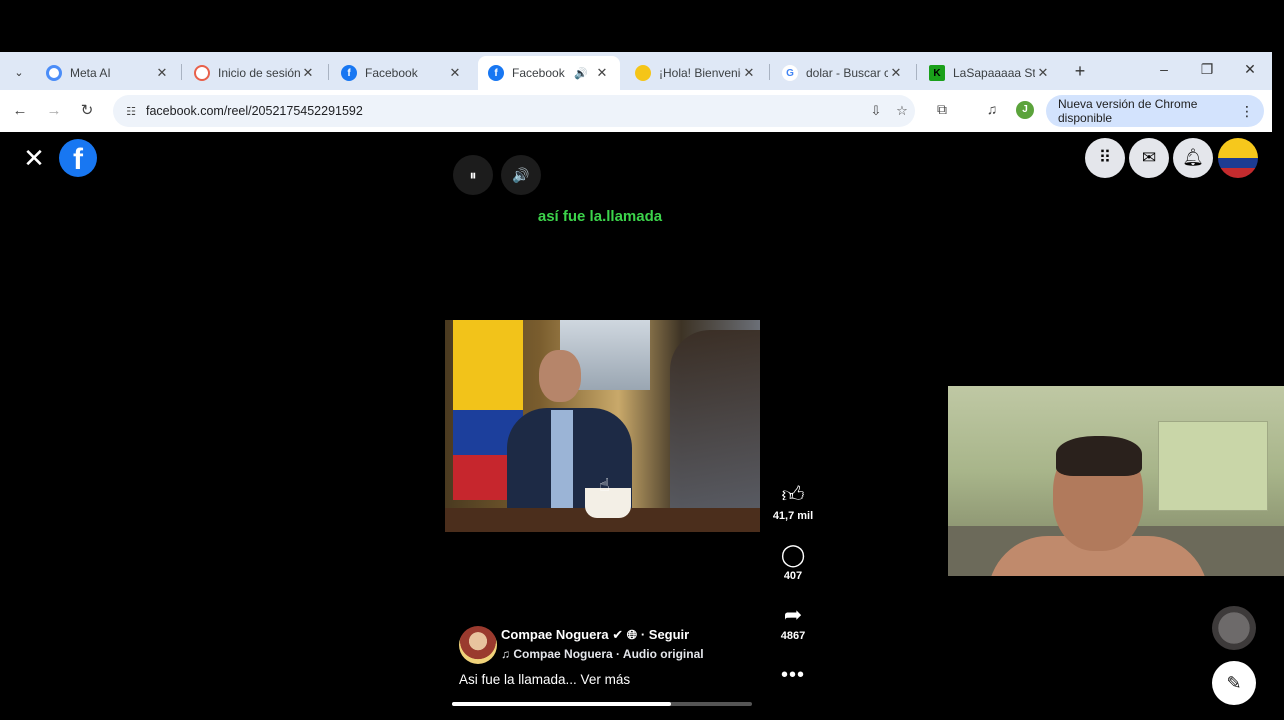 This screenshot has height=720, width=1284. Describe the element at coordinates (700, 73) in the screenshot. I see `tab-title: ¡Hola! Bienvenid` at that location.